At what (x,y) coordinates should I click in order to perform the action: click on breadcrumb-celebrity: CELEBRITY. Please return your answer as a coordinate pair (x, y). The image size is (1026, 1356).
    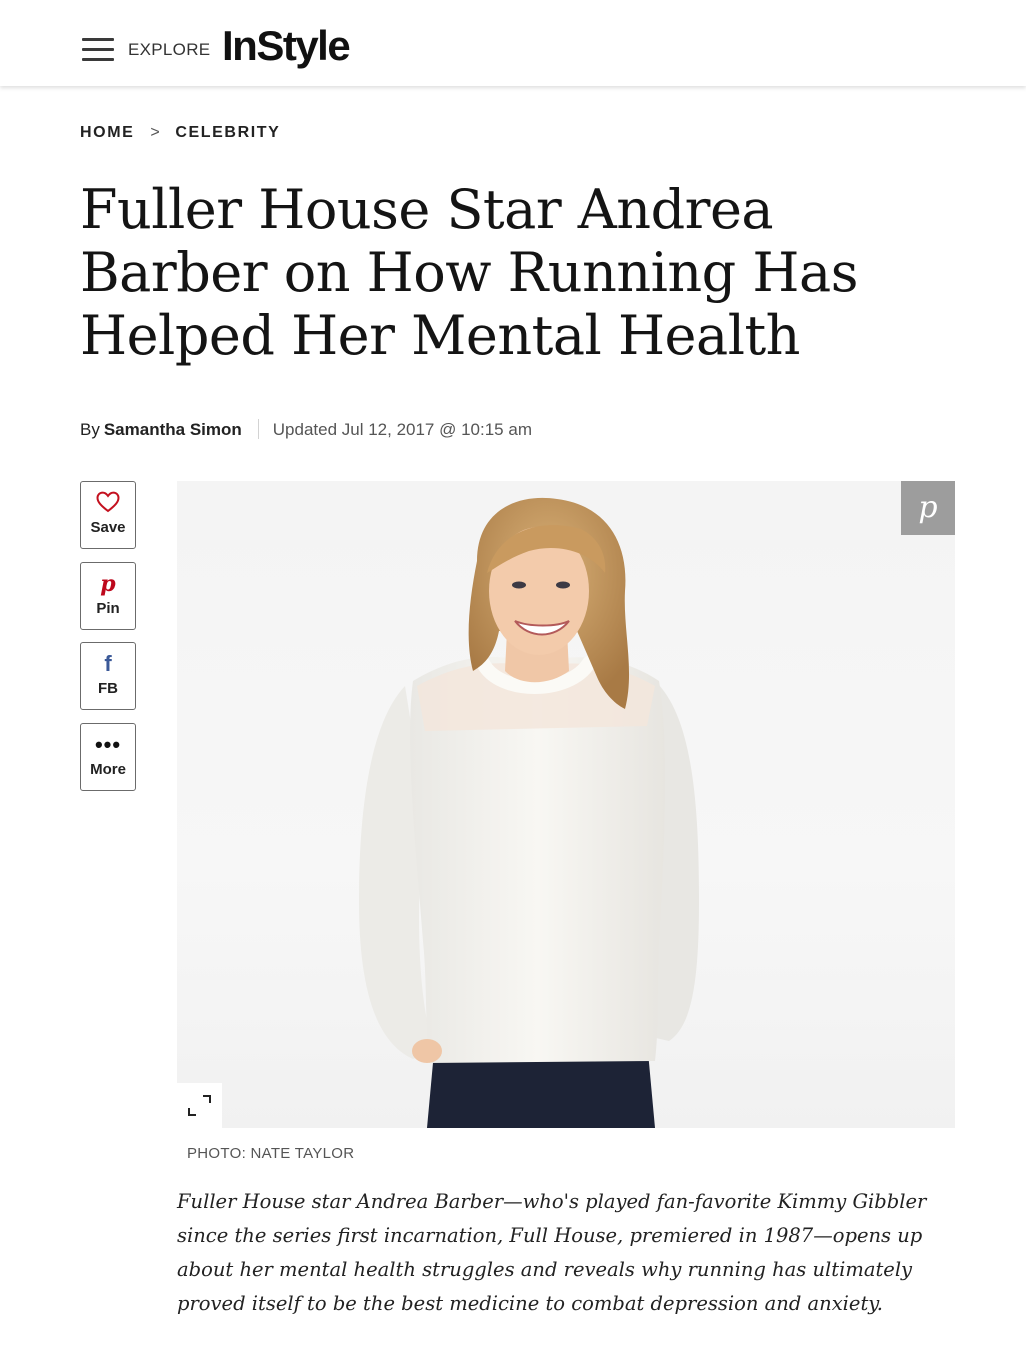
    Looking at the image, I should click on (227, 132).